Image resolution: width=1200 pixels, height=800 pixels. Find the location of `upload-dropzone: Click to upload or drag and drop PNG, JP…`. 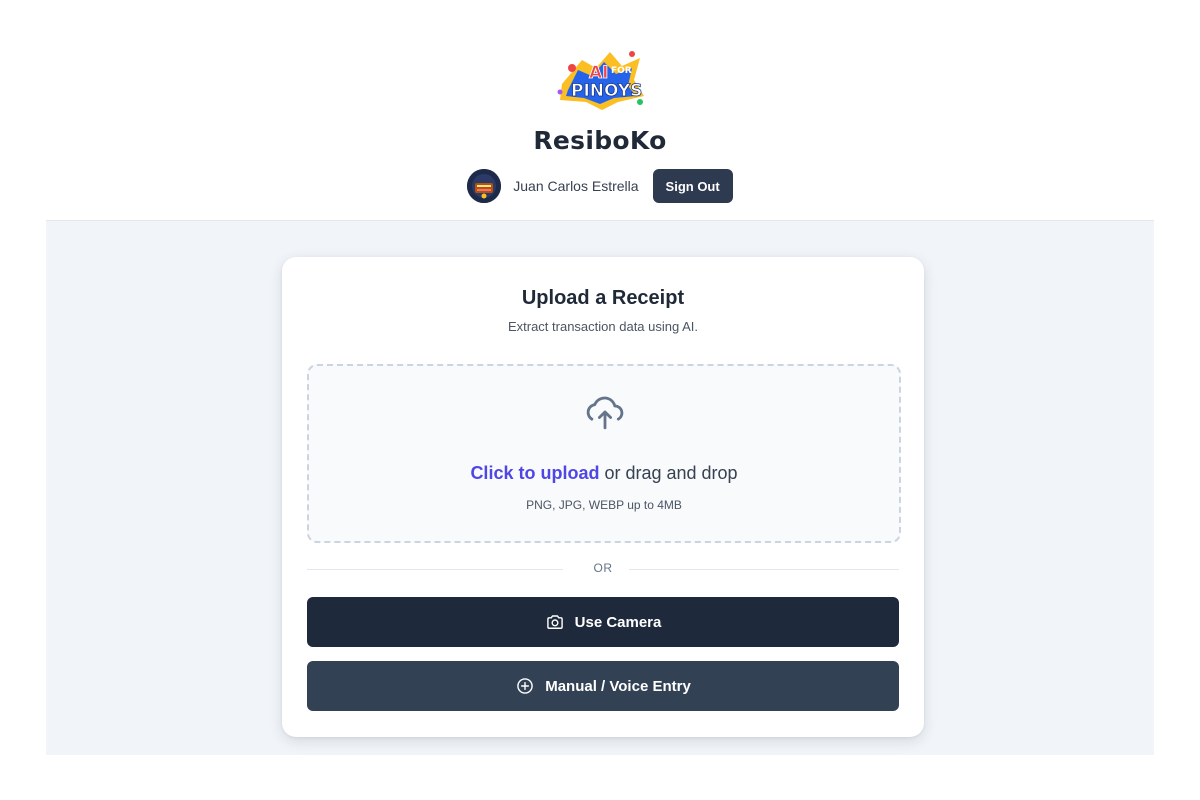

upload-dropzone: Click to upload or drag and drop PNG, JP… is located at coordinates (604, 453).